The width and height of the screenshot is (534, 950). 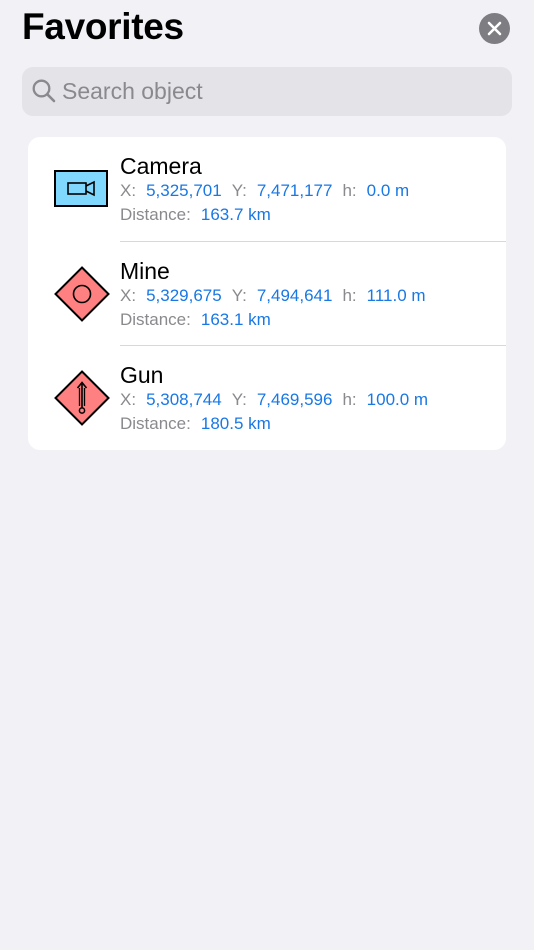 I want to click on h-value: 0.0 m, so click(x=388, y=190).